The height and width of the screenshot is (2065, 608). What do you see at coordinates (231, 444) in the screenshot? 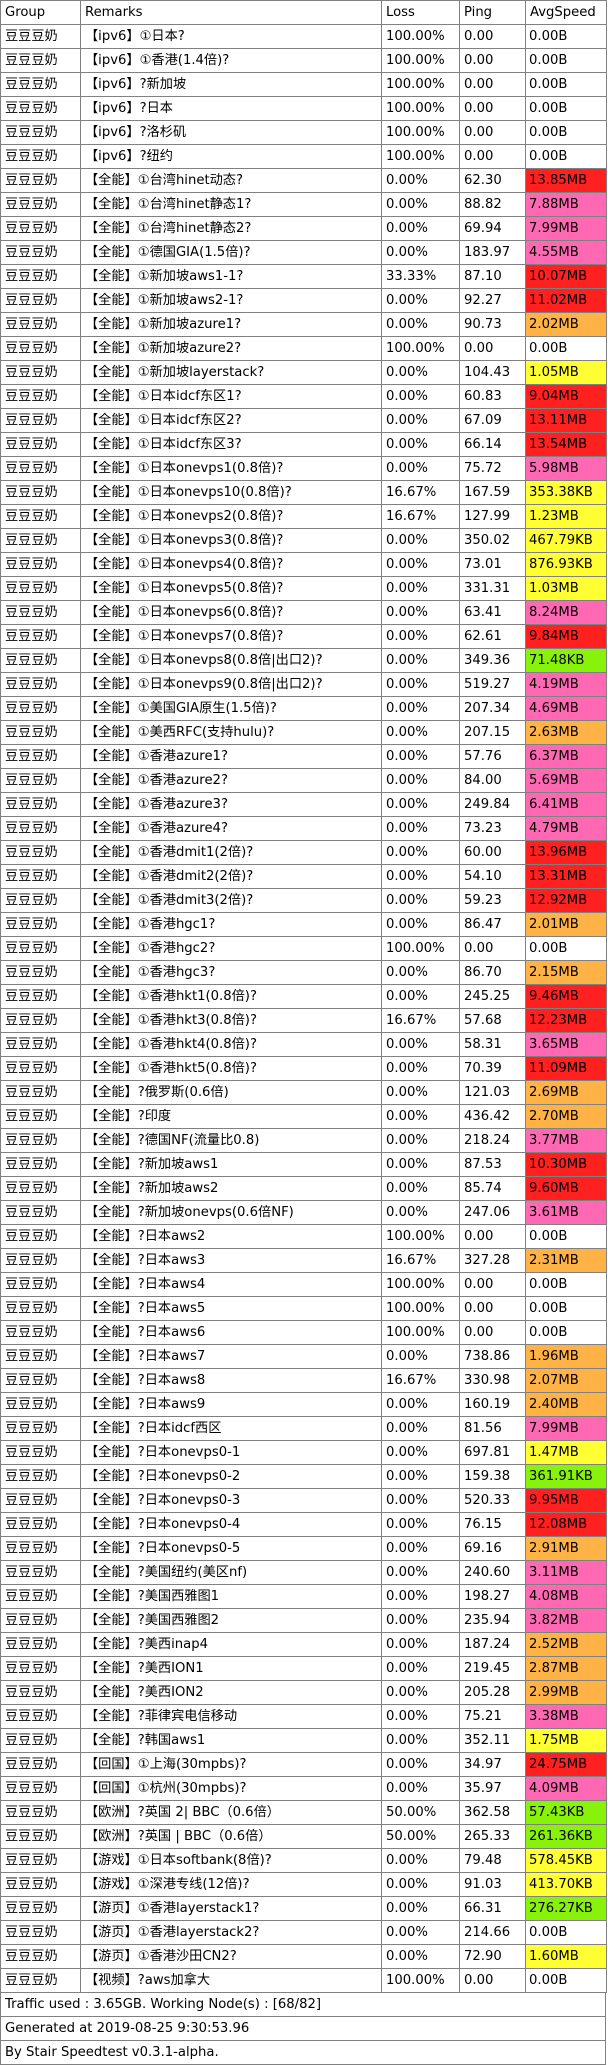
I see `cell-remarks: 【全能】①日本idcf东区3?` at bounding box center [231, 444].